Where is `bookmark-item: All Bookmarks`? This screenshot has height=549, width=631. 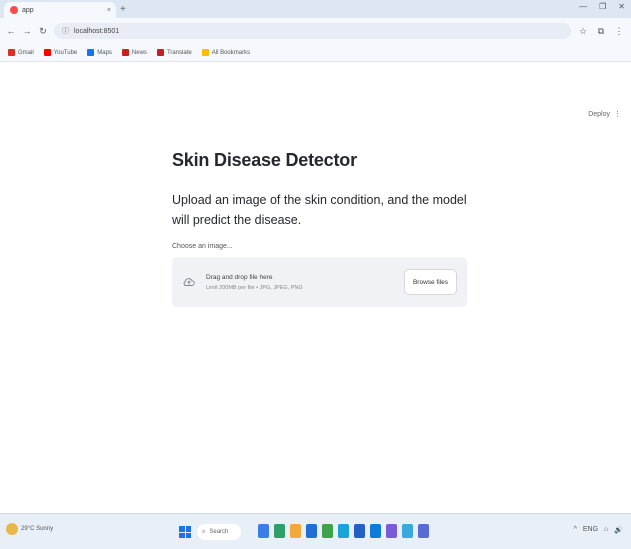 bookmark-item: All Bookmarks is located at coordinates (226, 52).